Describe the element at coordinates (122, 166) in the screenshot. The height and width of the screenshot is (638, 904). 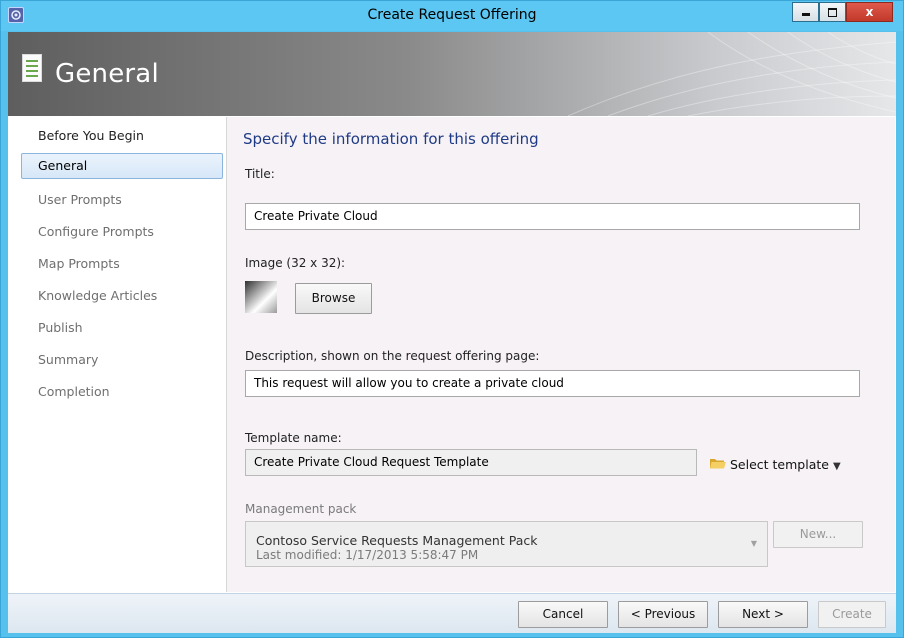
I see `nav-item-general: General` at that location.